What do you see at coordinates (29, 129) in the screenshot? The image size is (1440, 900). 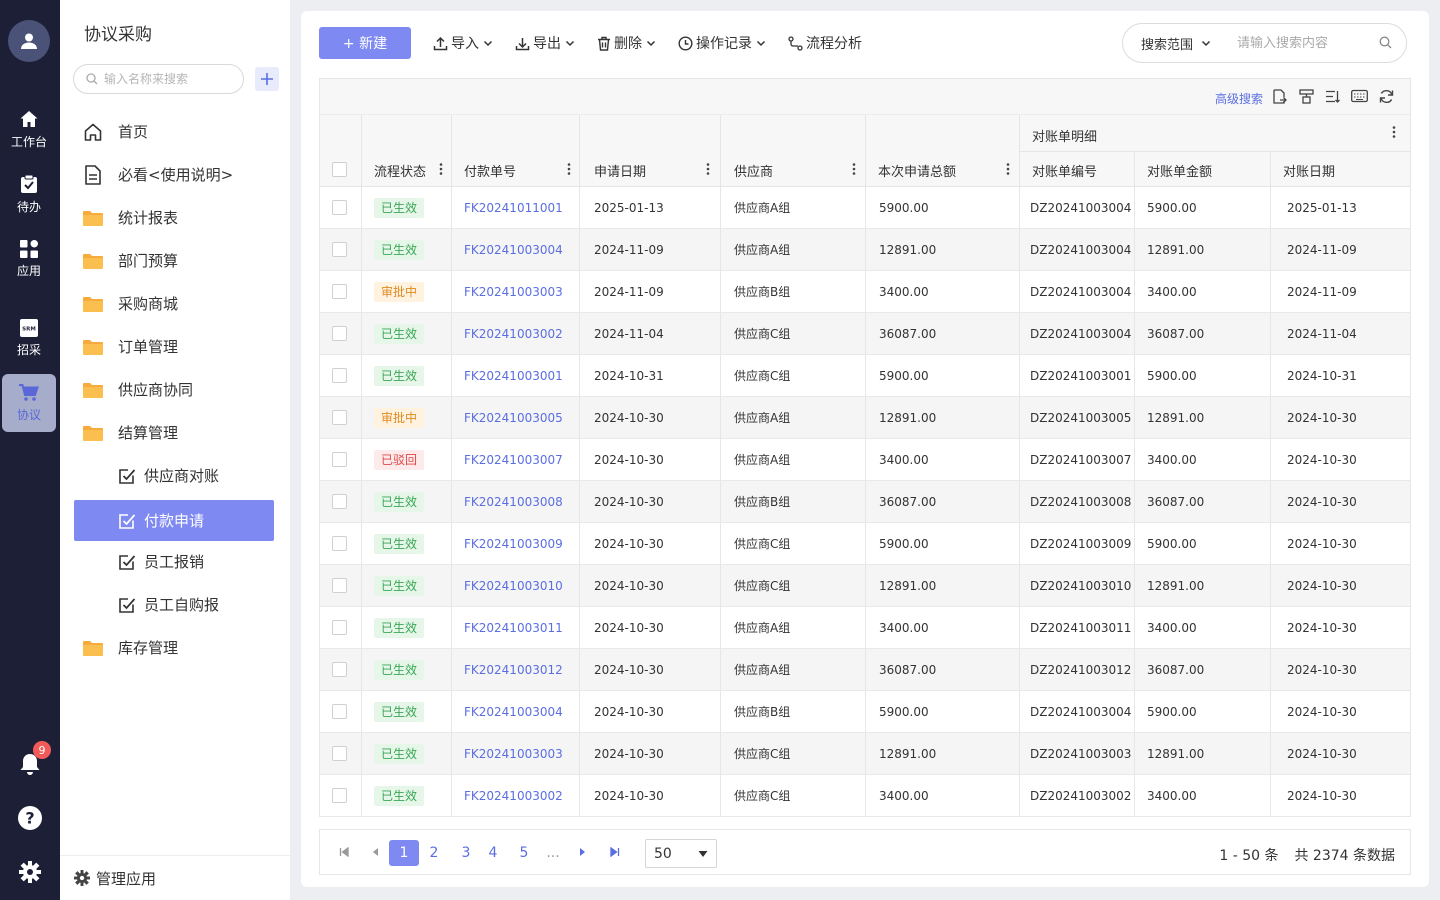 I see `rail-item-workbench: 工作台` at bounding box center [29, 129].